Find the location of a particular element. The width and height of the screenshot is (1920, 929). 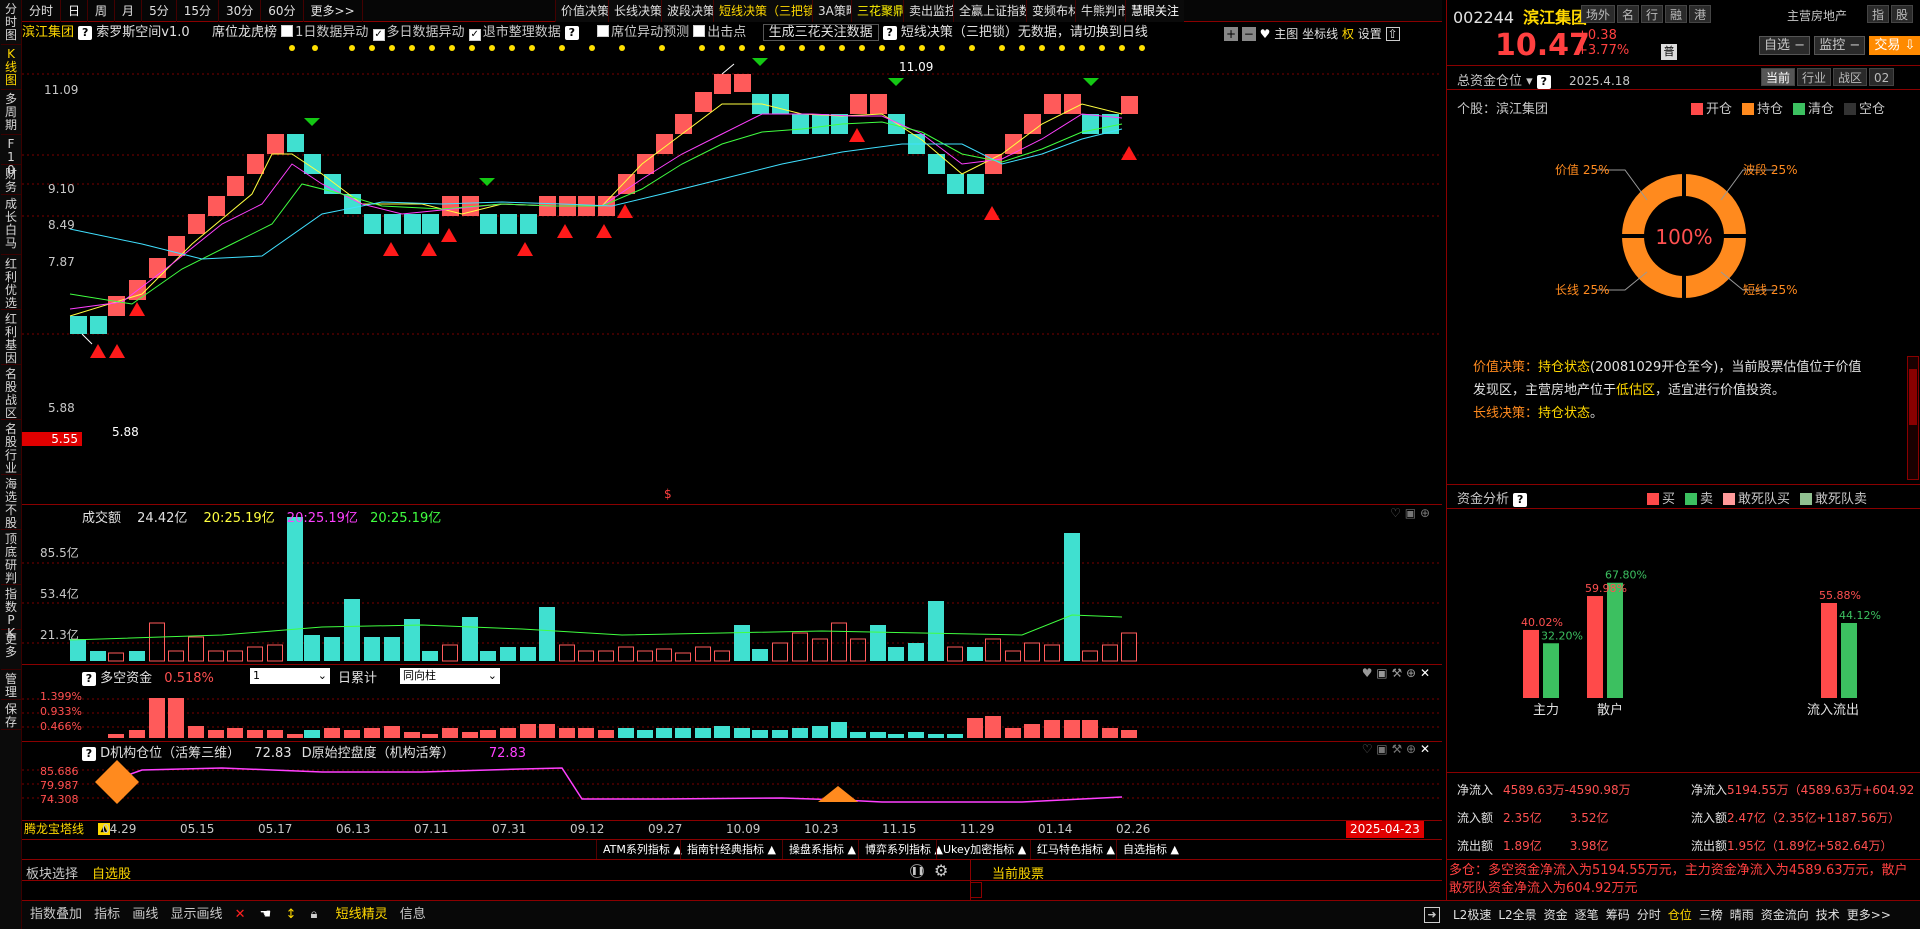

dropdown-icon: ▾ is located at coordinates (1529, 81).